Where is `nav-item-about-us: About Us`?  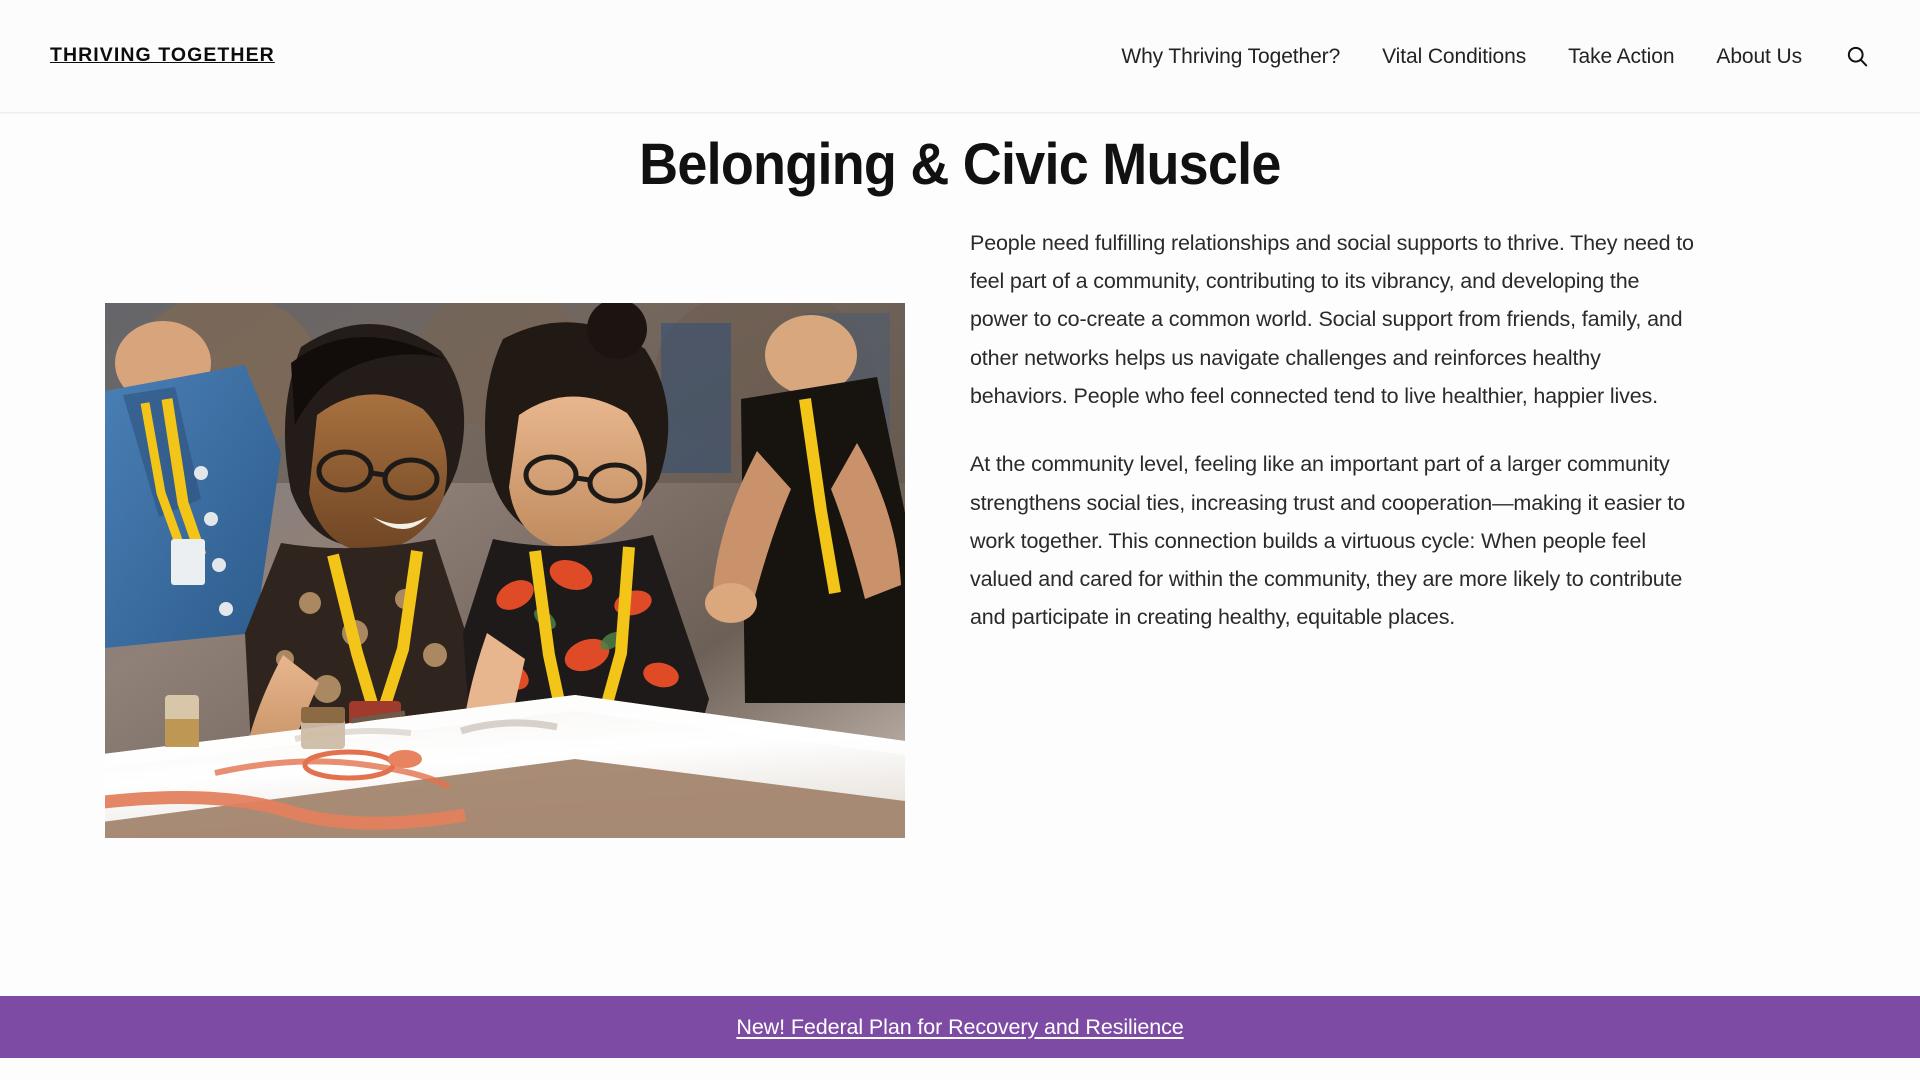 nav-item-about-us: About Us is located at coordinates (1759, 56).